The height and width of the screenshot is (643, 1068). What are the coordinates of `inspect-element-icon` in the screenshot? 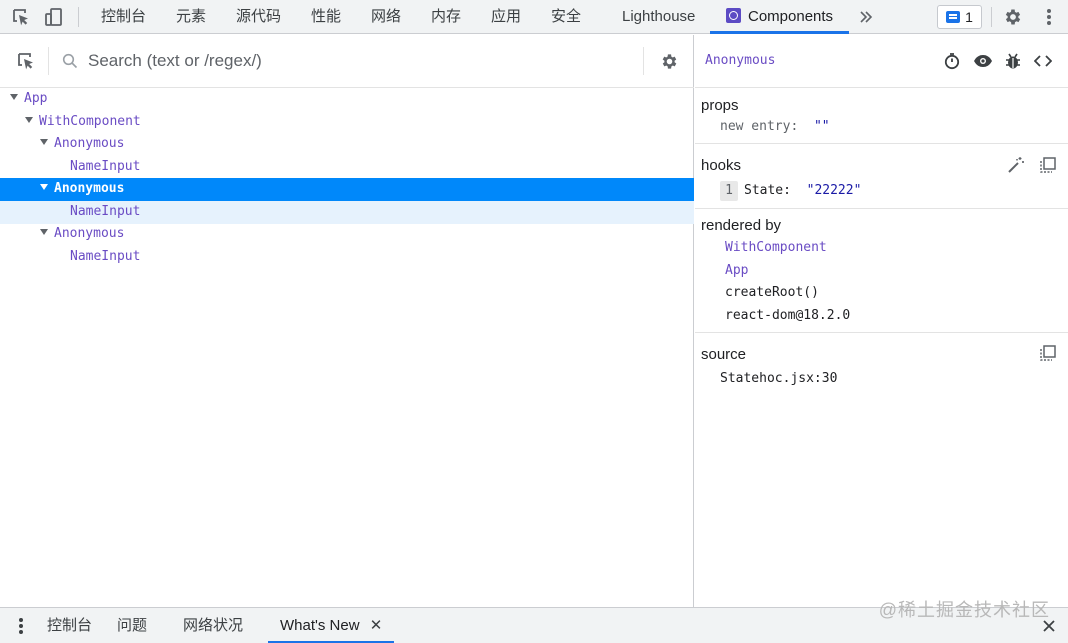 It's located at (21, 17).